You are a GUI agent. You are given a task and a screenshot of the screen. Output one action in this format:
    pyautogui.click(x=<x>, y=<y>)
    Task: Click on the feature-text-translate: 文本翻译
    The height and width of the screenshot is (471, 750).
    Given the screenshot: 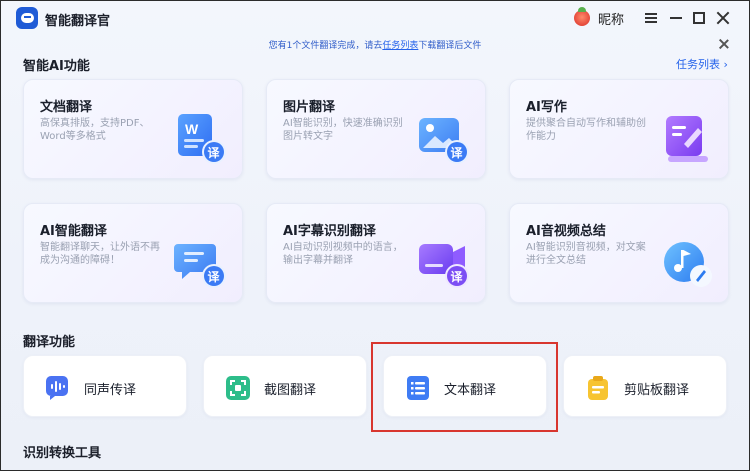 What is the action you would take?
    pyautogui.click(x=465, y=386)
    